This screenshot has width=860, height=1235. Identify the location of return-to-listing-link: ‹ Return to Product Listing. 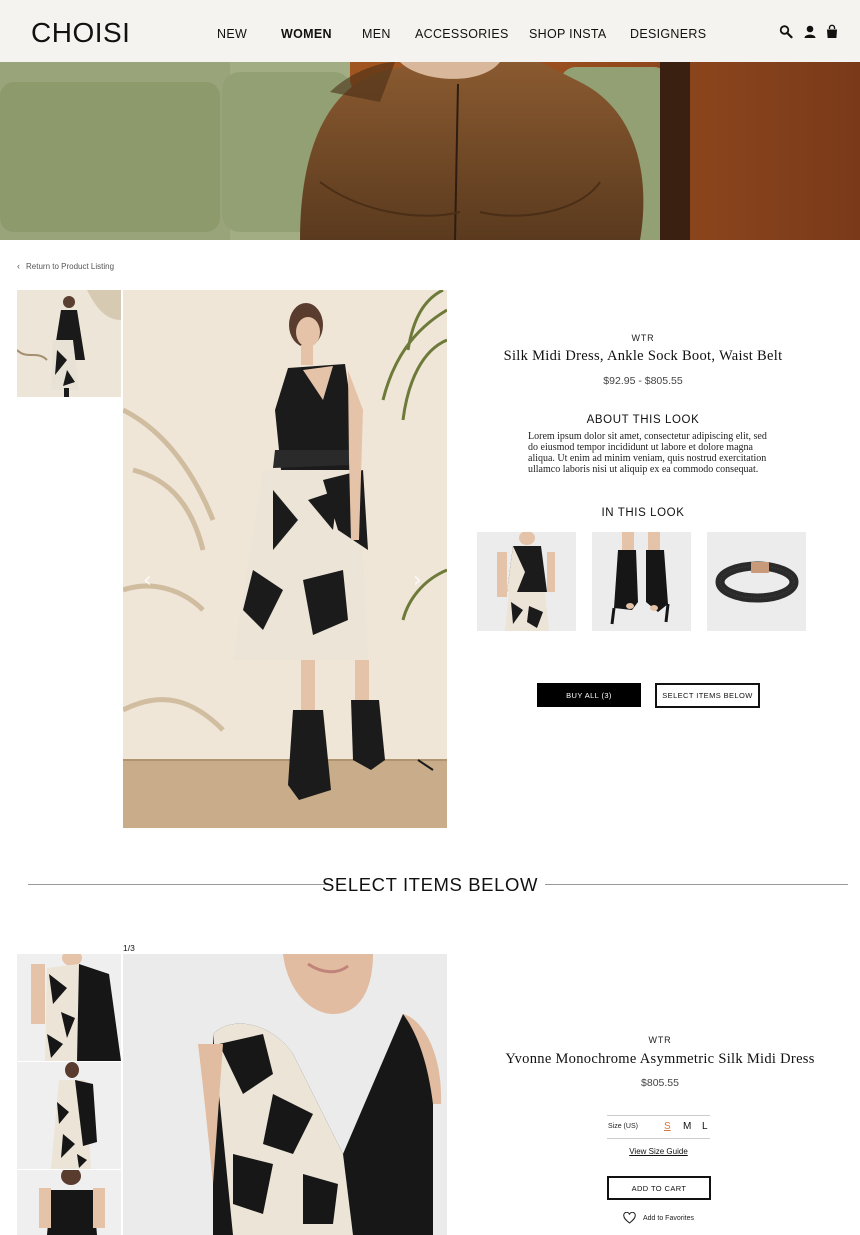
(65, 266).